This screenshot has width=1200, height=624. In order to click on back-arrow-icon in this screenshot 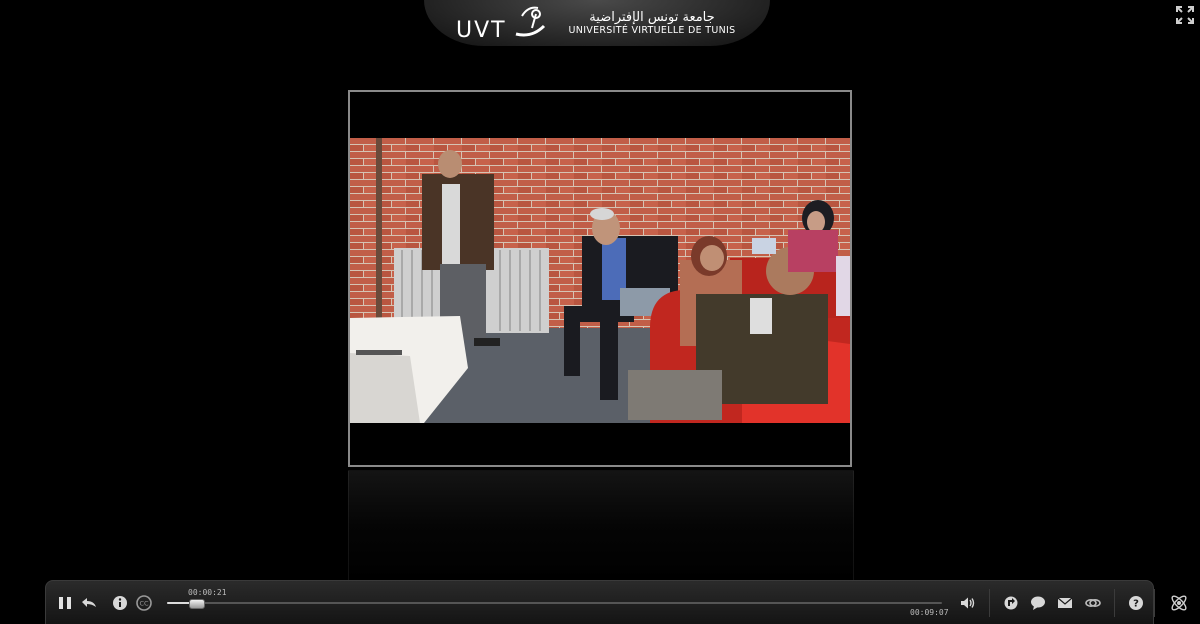, I will do `click(89, 602)`.